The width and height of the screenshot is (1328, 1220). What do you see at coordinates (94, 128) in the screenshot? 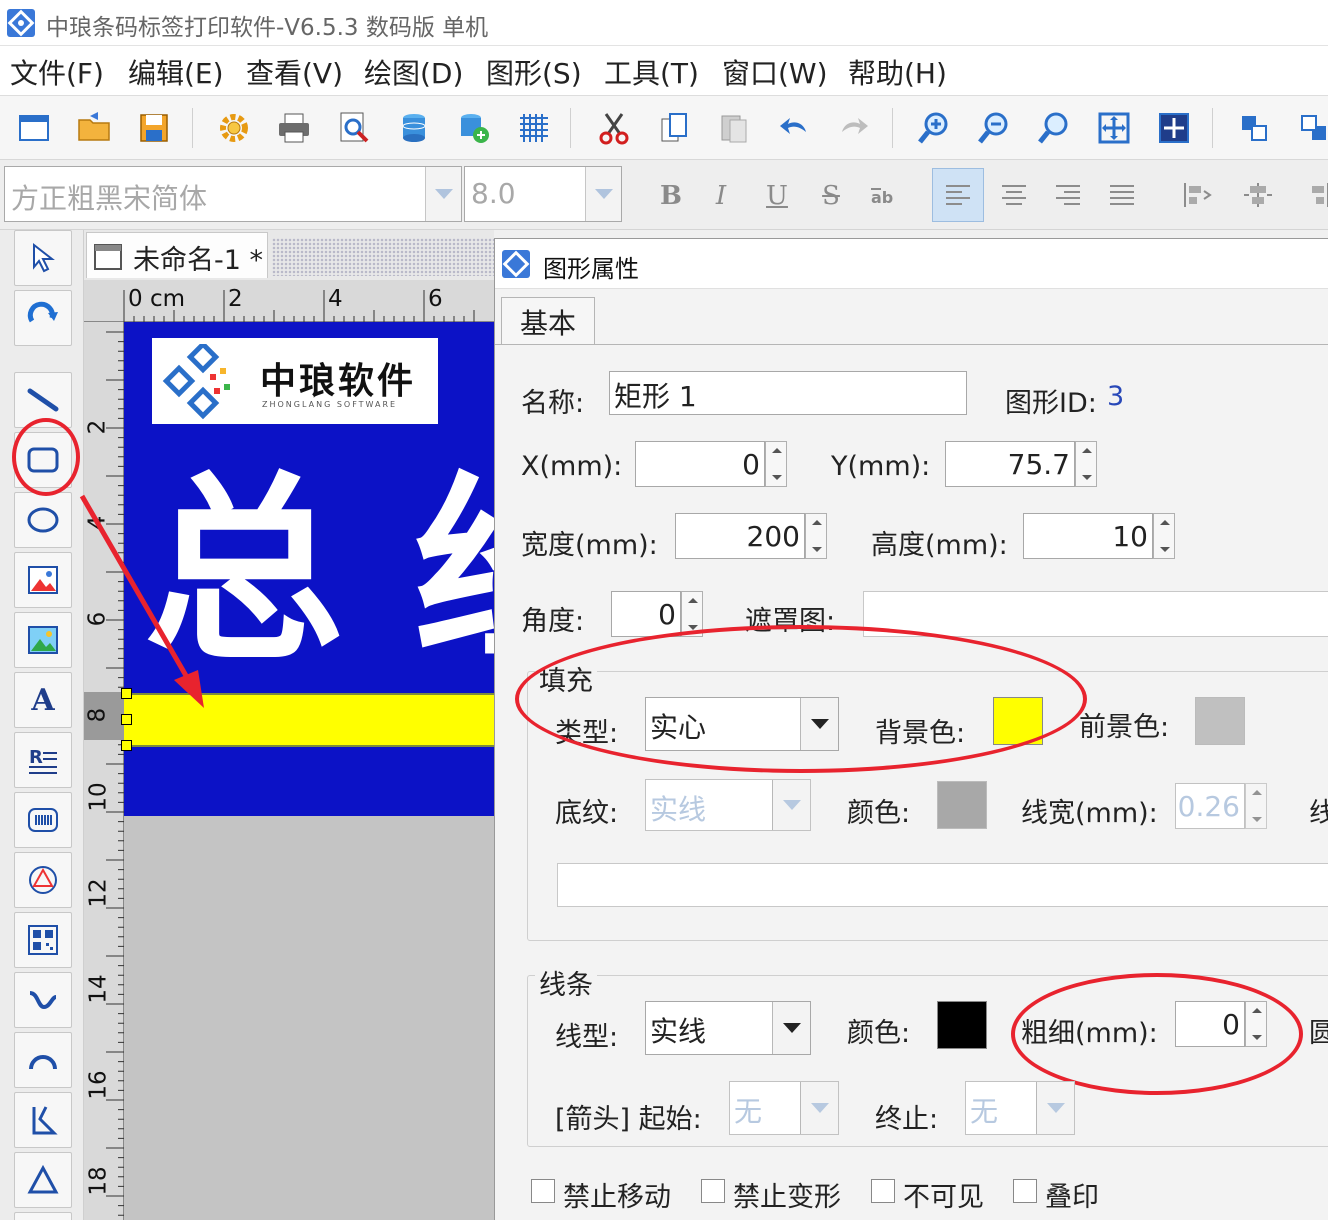
I see `open-folder-icon` at bounding box center [94, 128].